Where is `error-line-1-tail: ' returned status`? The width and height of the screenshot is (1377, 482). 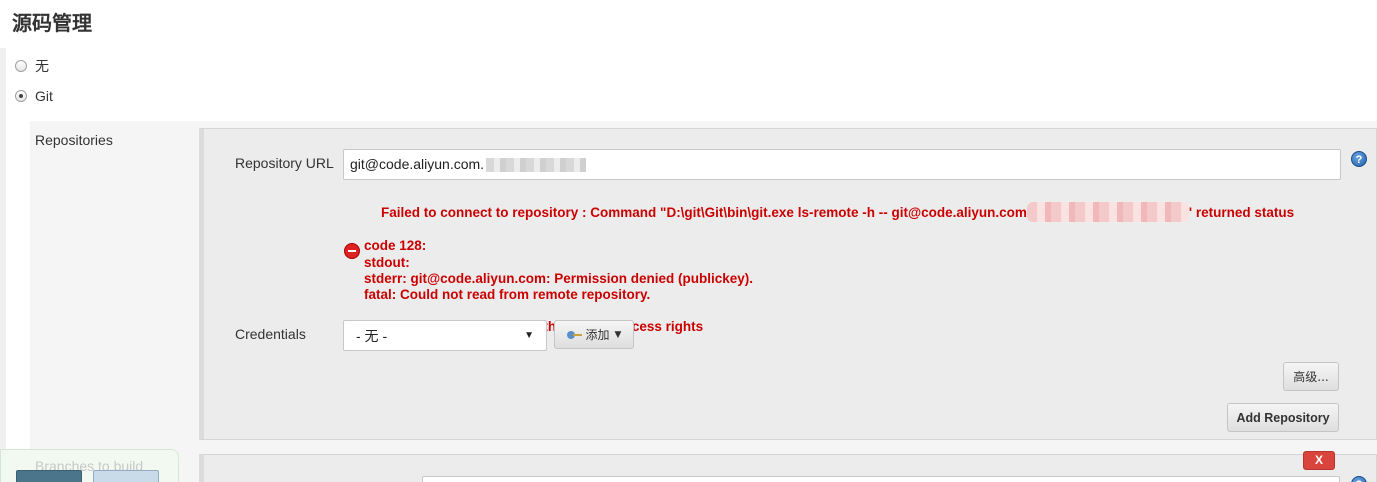
error-line-1-tail: ' returned status is located at coordinates (1241, 213).